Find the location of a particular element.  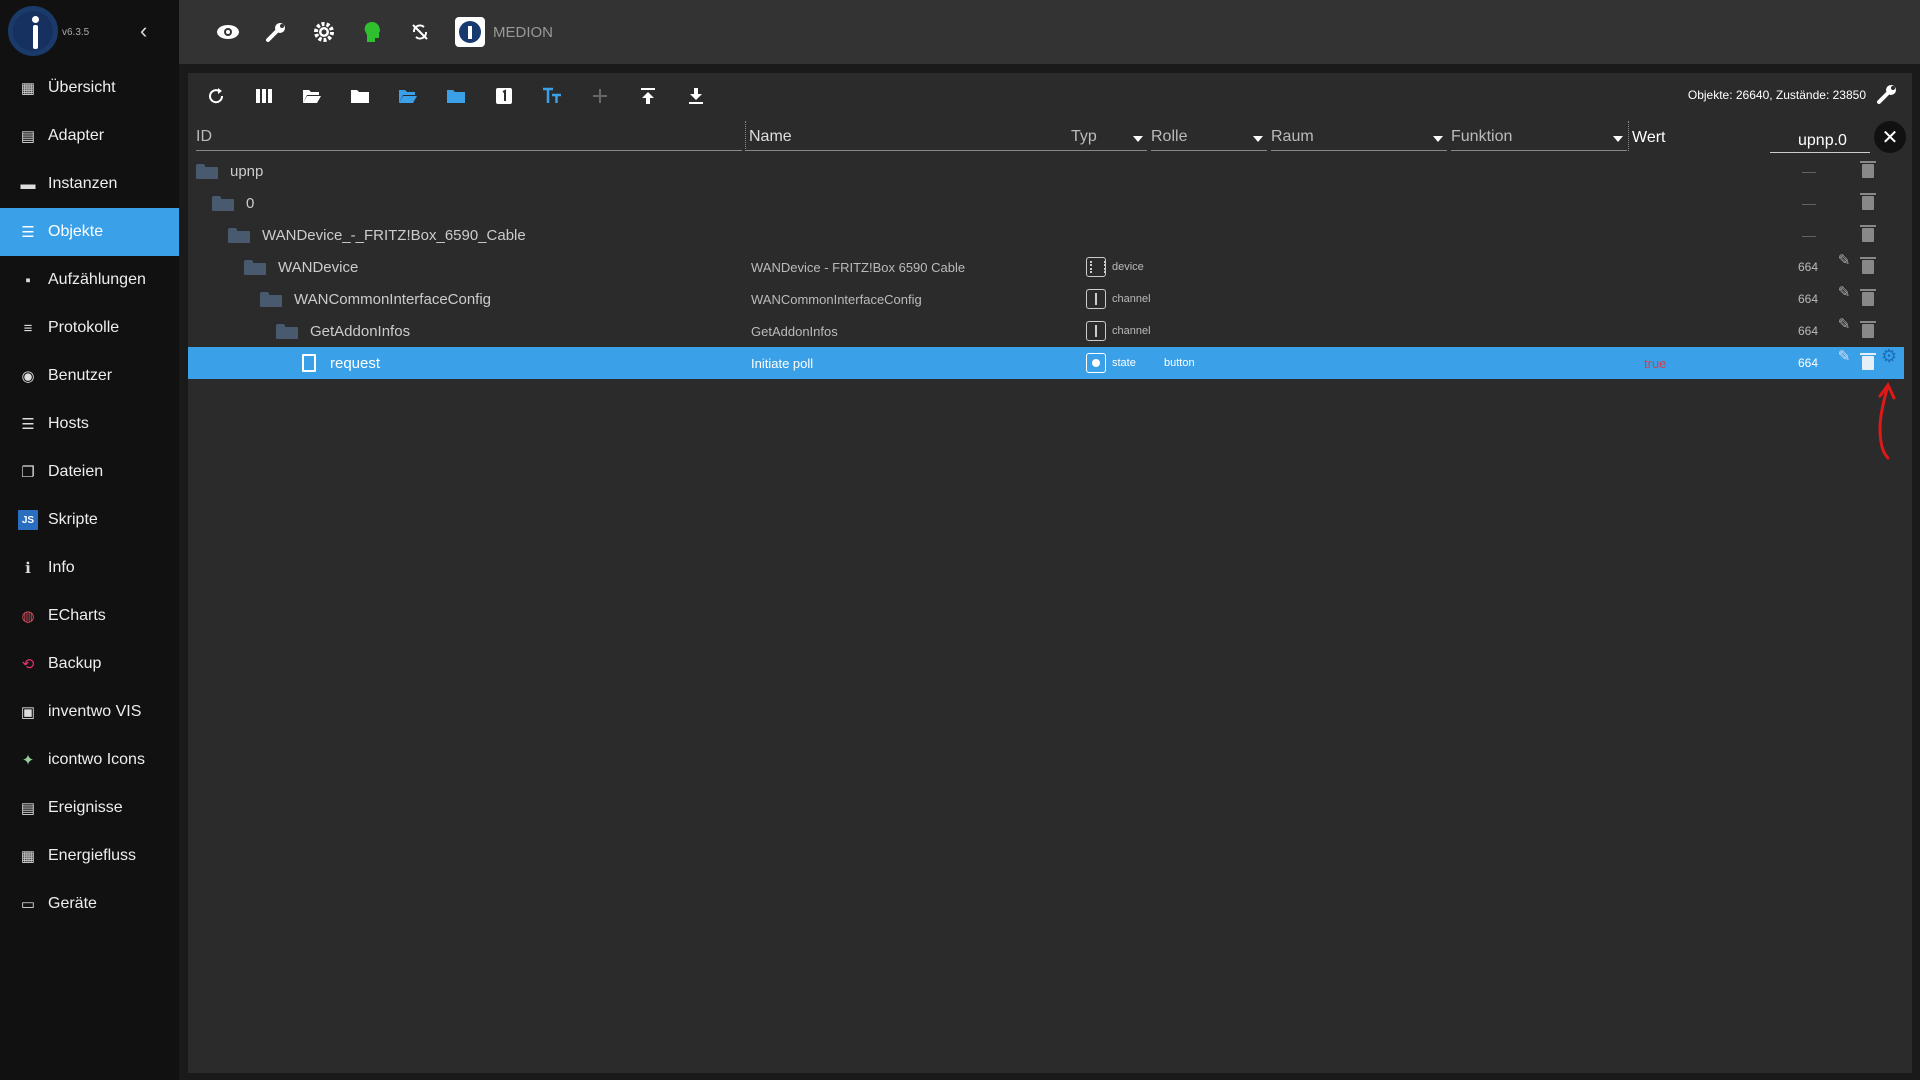

table-row: 0— is located at coordinates (1046, 203).